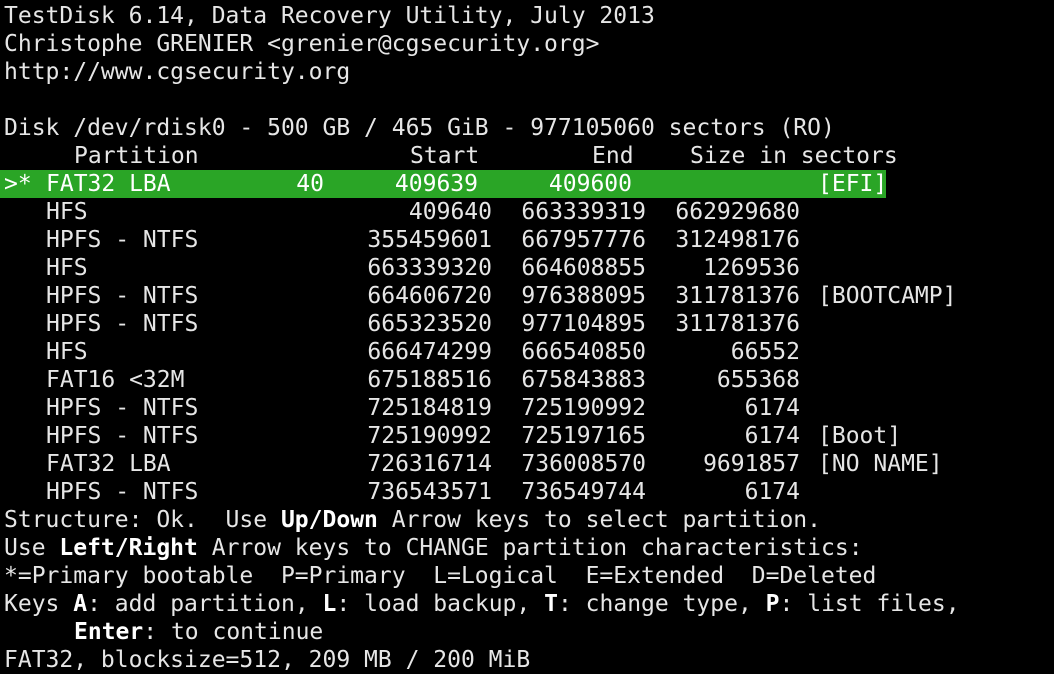 This screenshot has width=1054, height=674. What do you see at coordinates (450, 212) in the screenshot?
I see `partition-start: 409640` at bounding box center [450, 212].